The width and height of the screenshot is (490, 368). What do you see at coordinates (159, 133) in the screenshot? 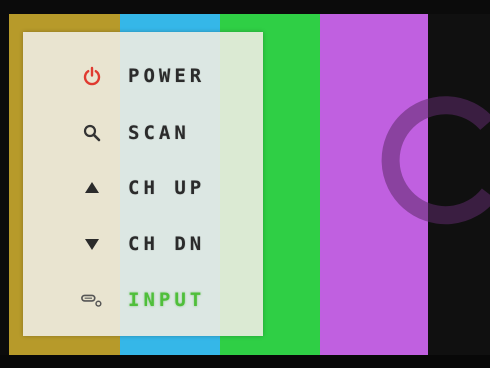
I see `menu-item-label: SCAN` at bounding box center [159, 133].